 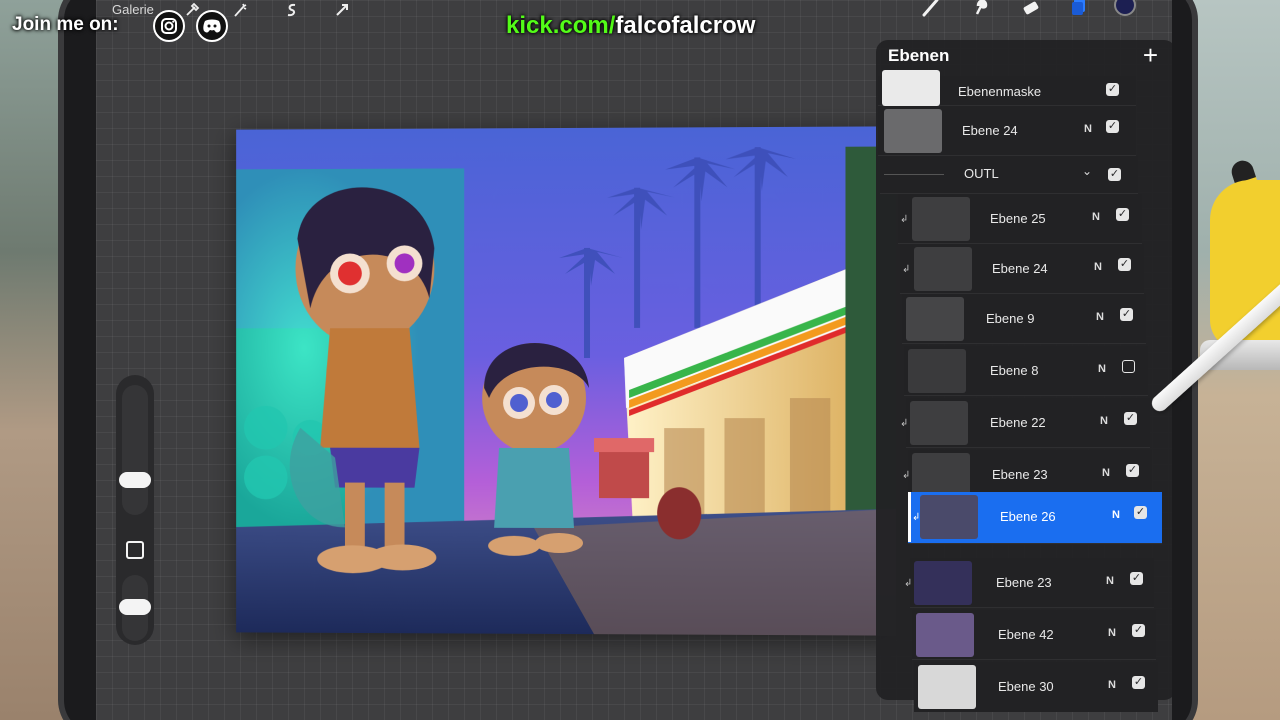 I want to click on layer-name: Ebene 25, so click(x=1018, y=218).